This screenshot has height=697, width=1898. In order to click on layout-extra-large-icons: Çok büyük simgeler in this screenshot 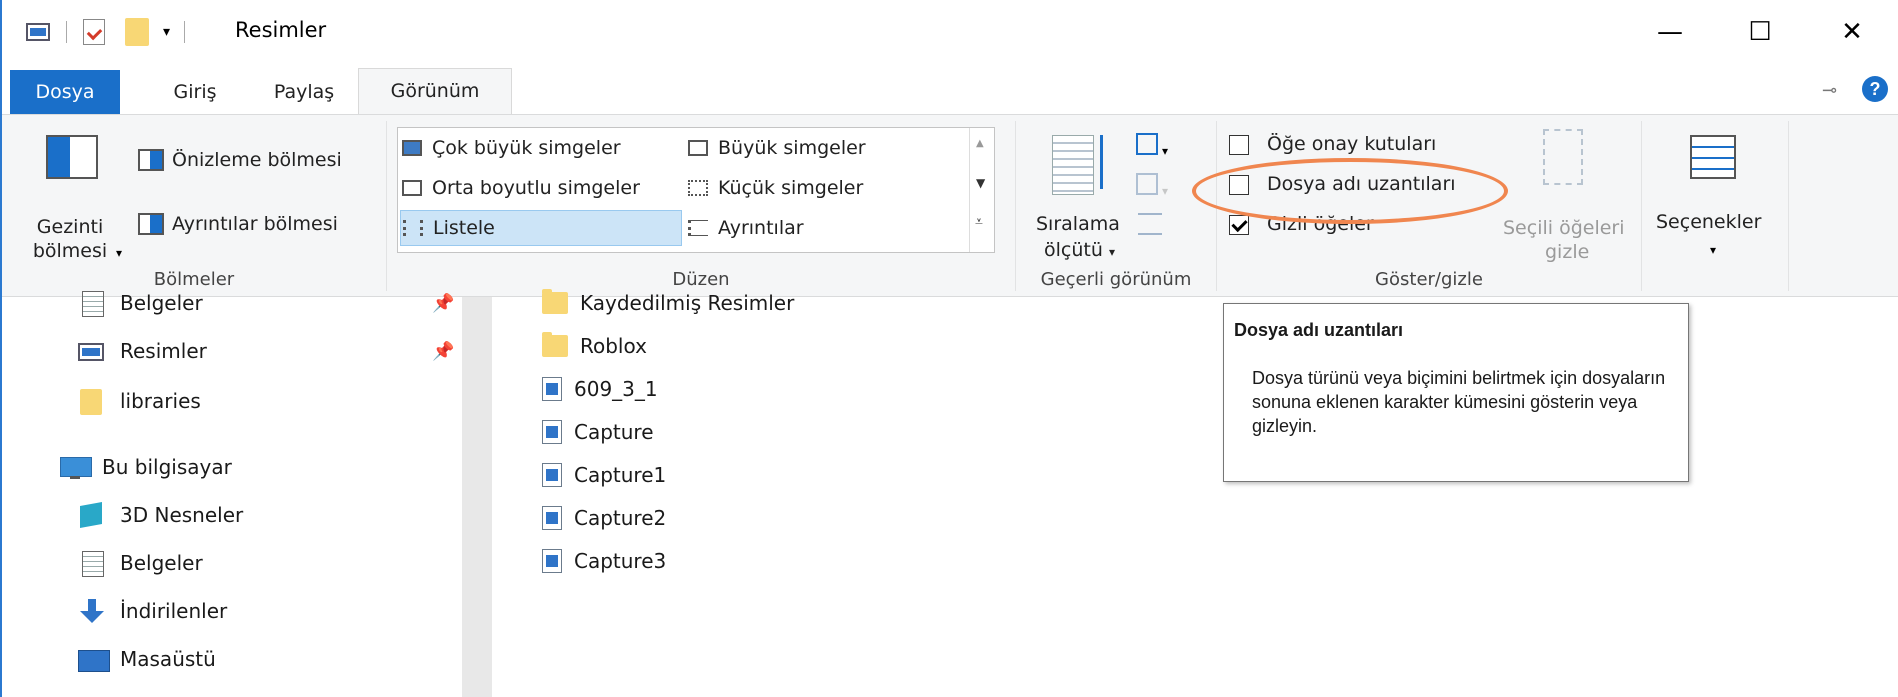, I will do `click(542, 148)`.